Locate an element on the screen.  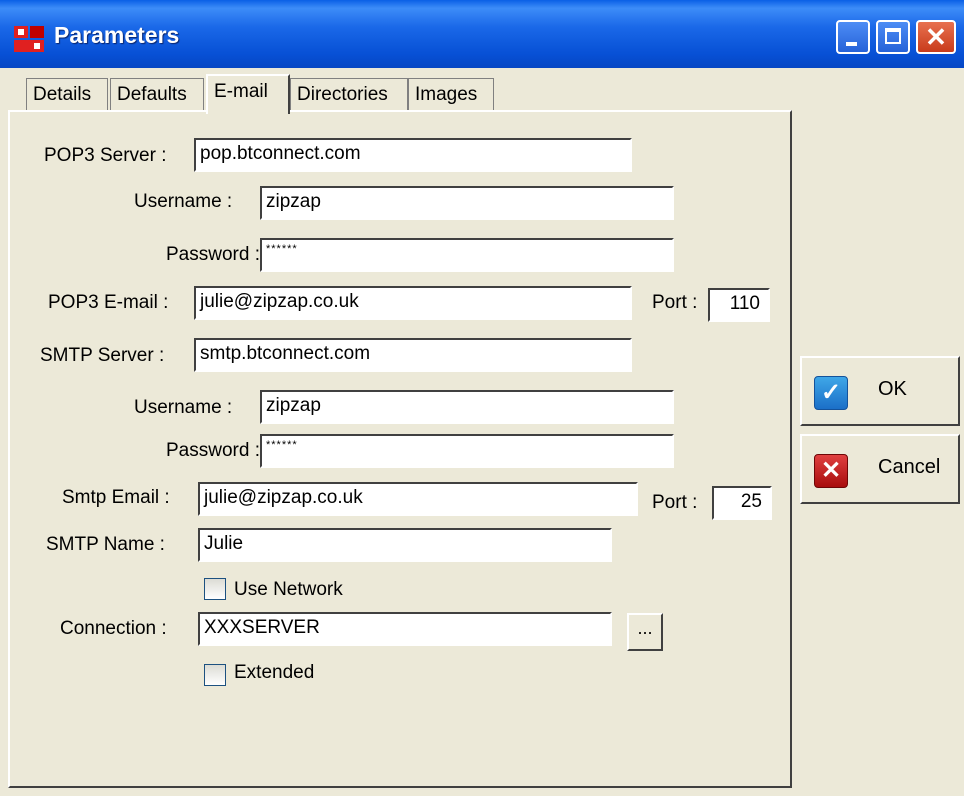
tab-details: Details is located at coordinates (67, 94).